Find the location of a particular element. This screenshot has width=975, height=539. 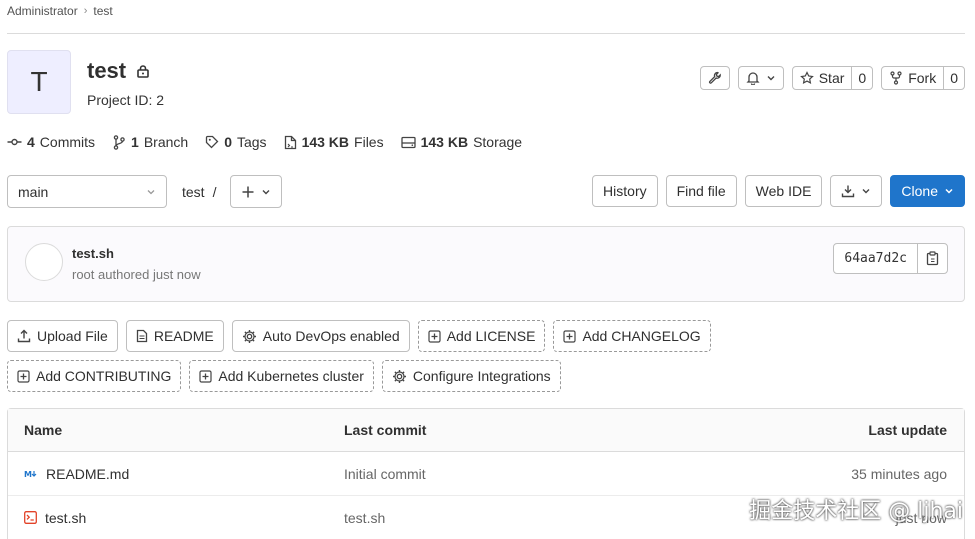

project-name: test is located at coordinates (107, 70).